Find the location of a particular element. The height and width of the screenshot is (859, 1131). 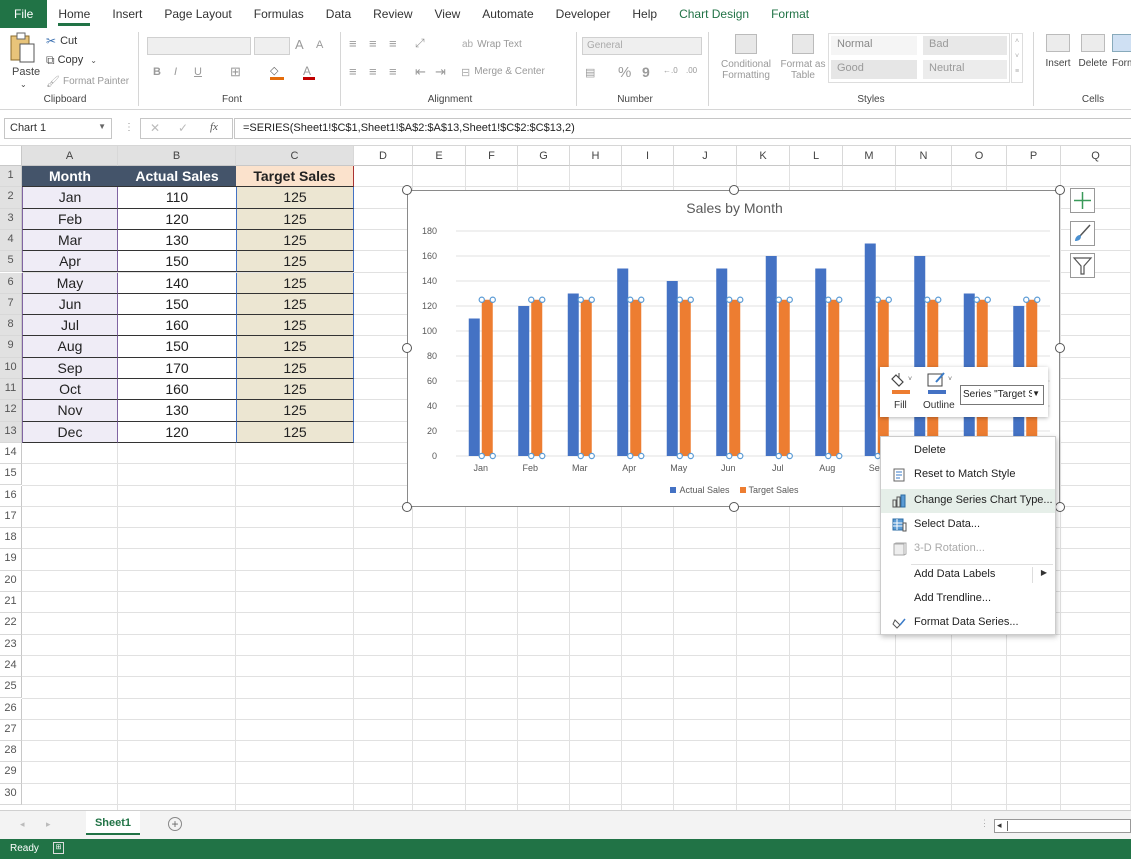

paste-button: Paste ⌄ is located at coordinates (25, 60).